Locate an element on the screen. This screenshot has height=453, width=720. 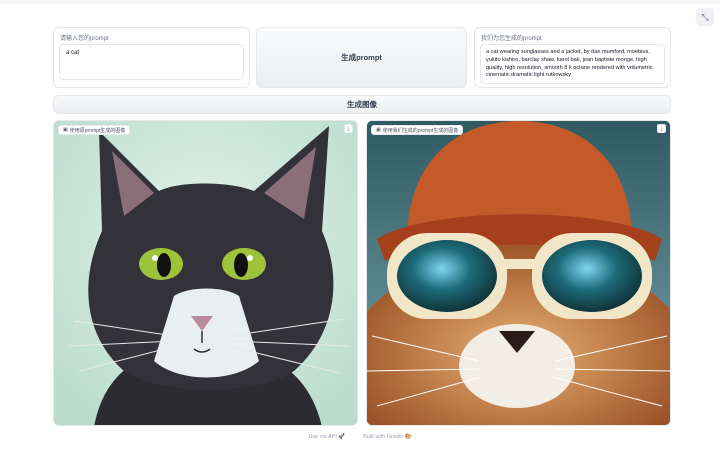
original-image-tag: ▣ 使用原prompt生成的图像 is located at coordinates (94, 130).